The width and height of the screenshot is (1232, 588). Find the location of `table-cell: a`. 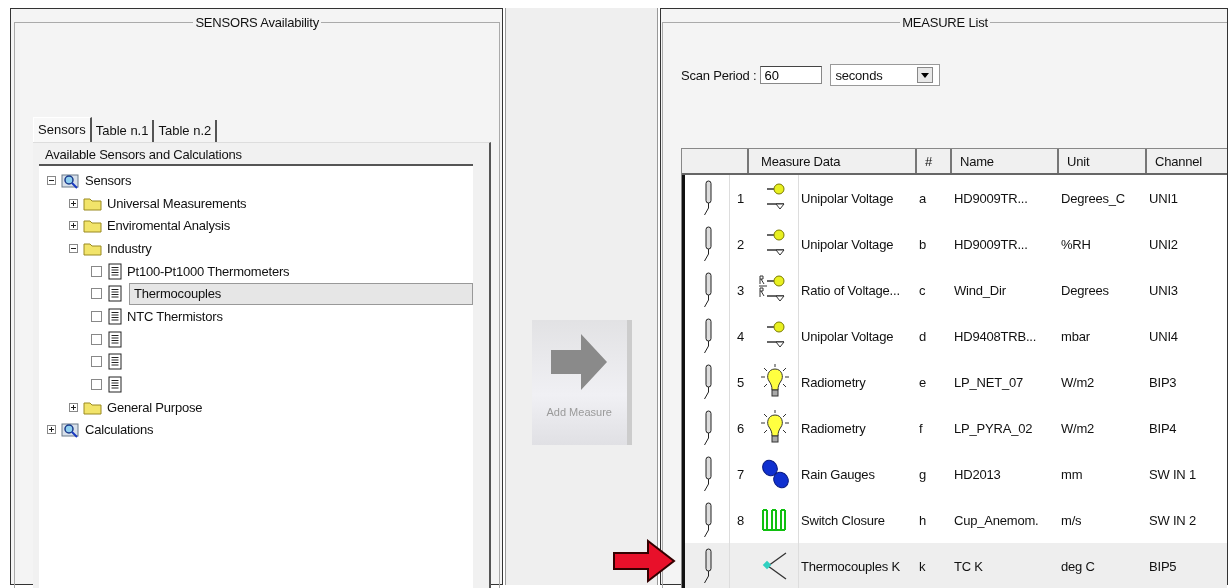

table-cell: a is located at coordinates (923, 198).